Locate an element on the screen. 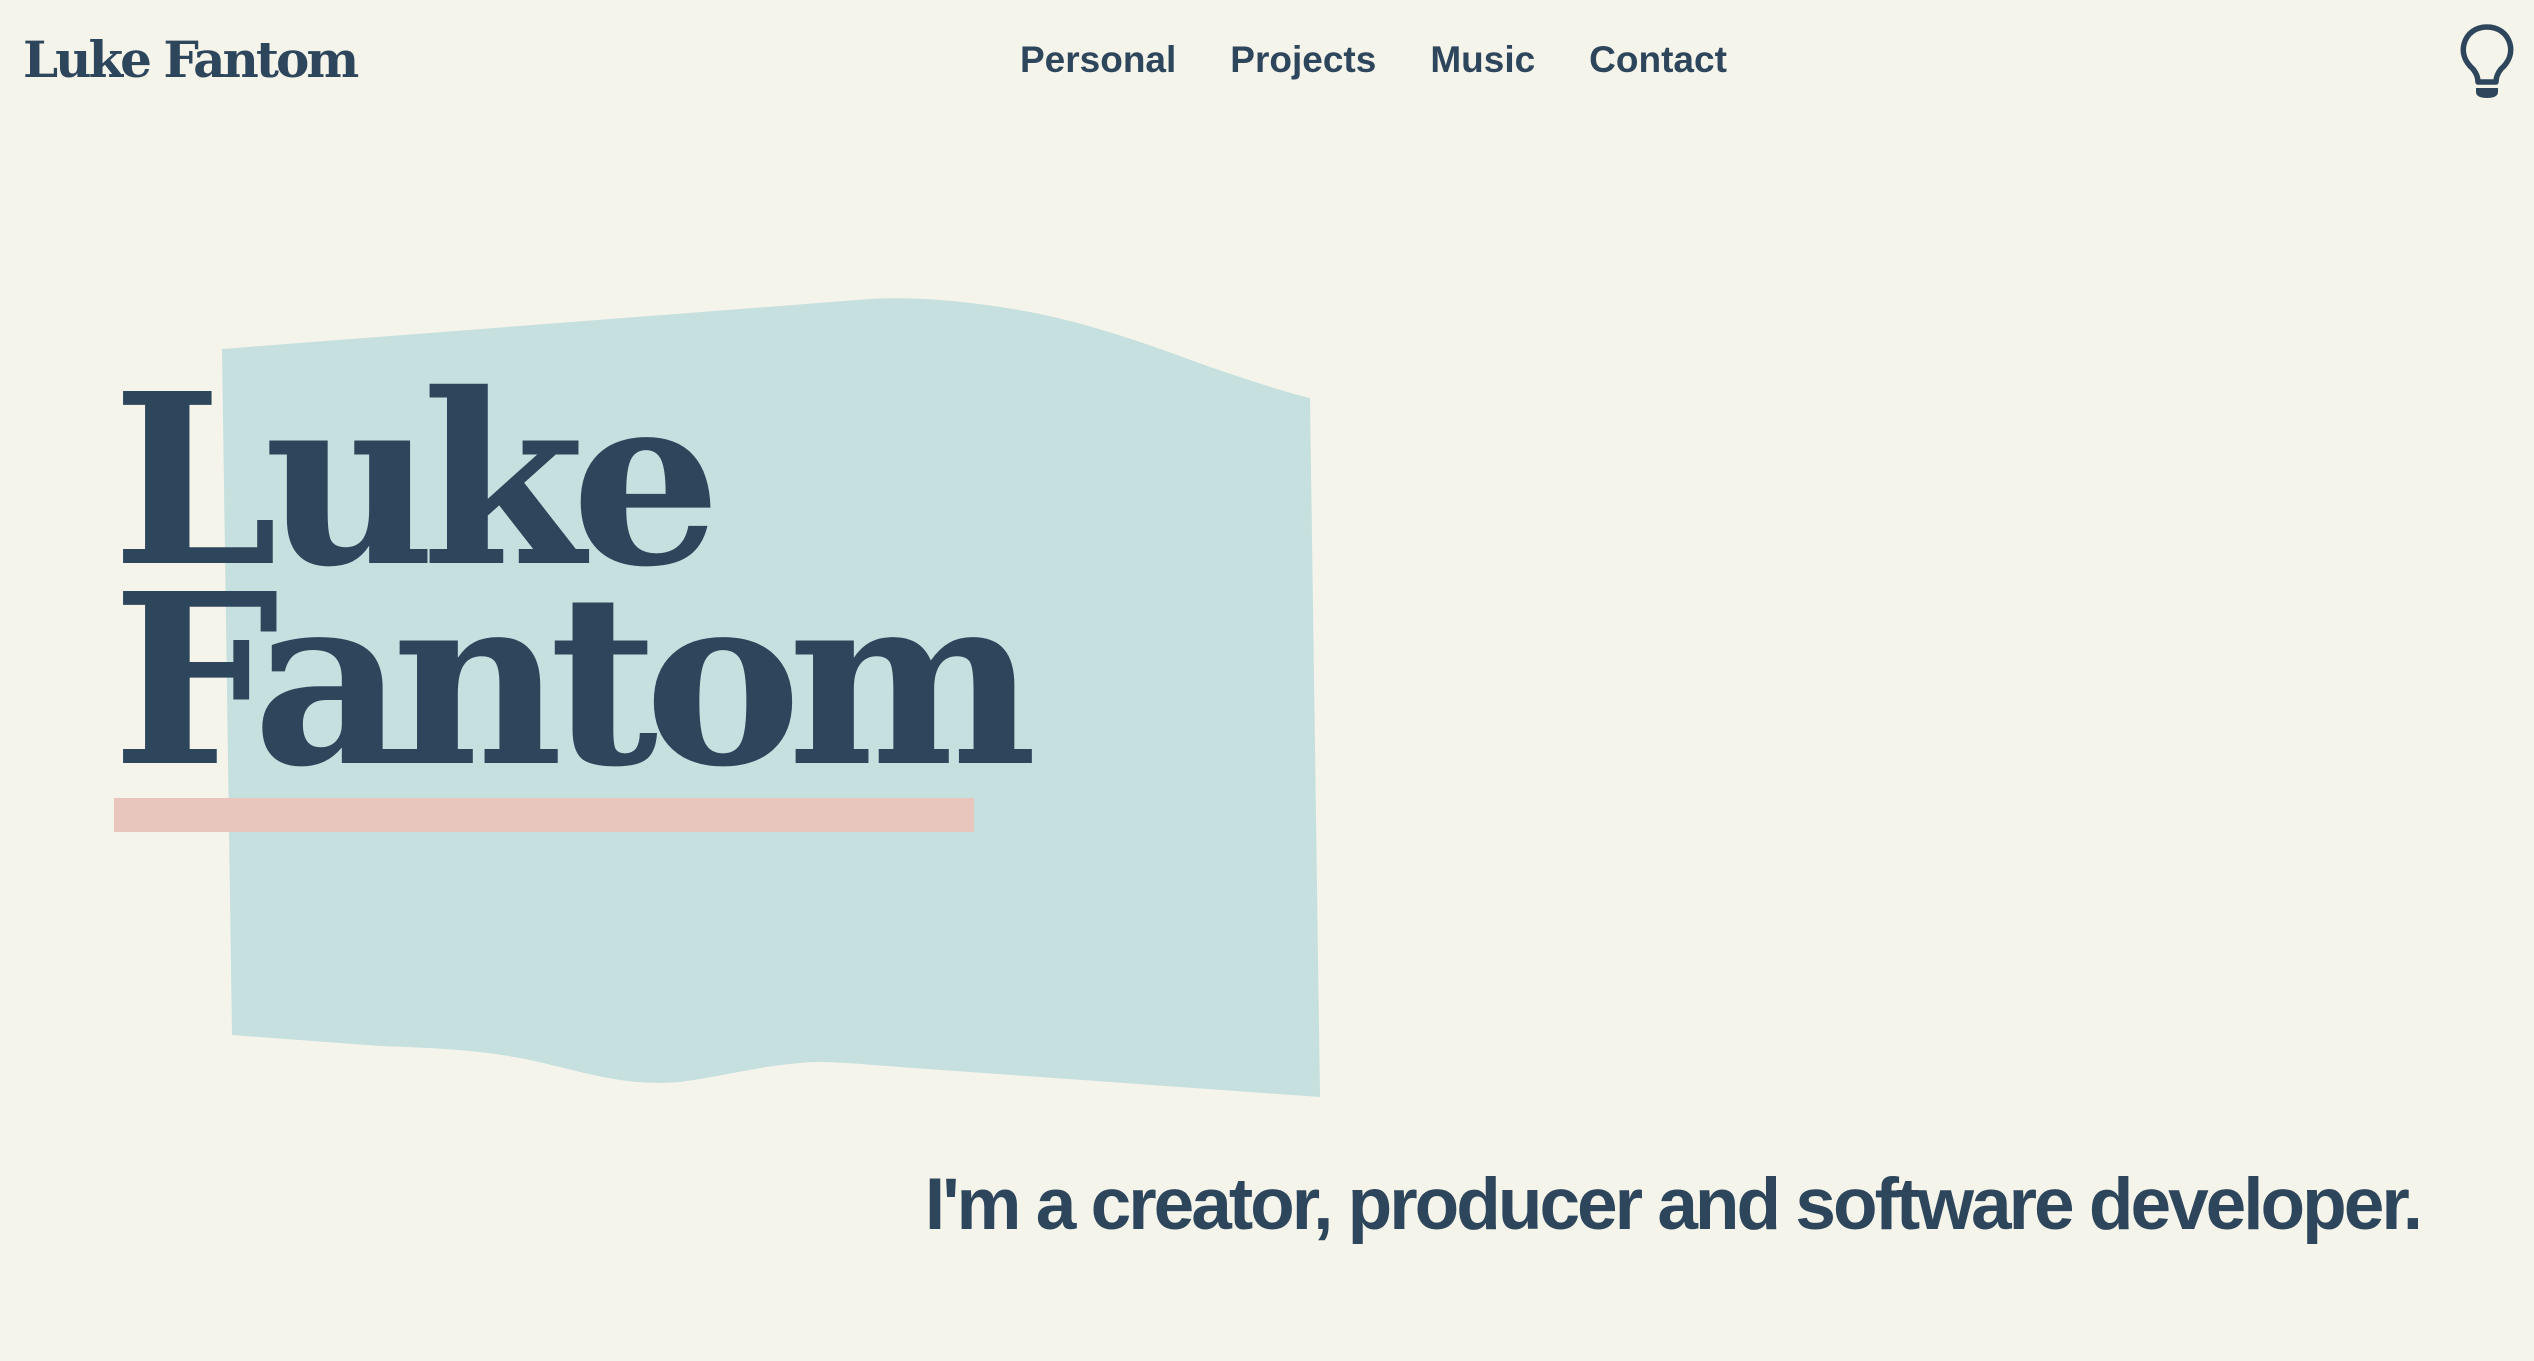 The width and height of the screenshot is (2534, 1361). hero-title-last-name: Fantom is located at coordinates (574, 680).